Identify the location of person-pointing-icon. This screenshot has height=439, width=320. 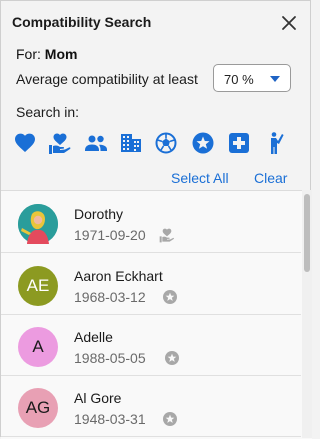
(275, 143).